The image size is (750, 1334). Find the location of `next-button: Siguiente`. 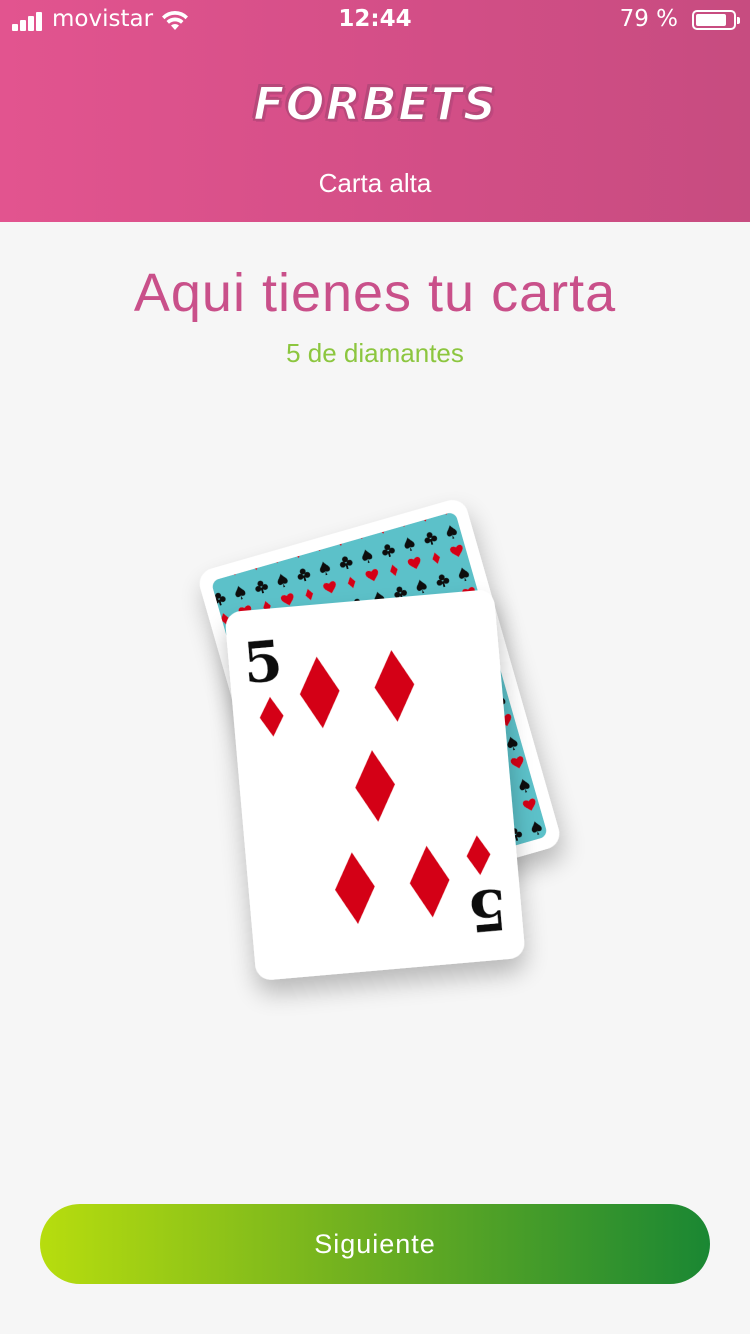

next-button: Siguiente is located at coordinates (375, 1244).